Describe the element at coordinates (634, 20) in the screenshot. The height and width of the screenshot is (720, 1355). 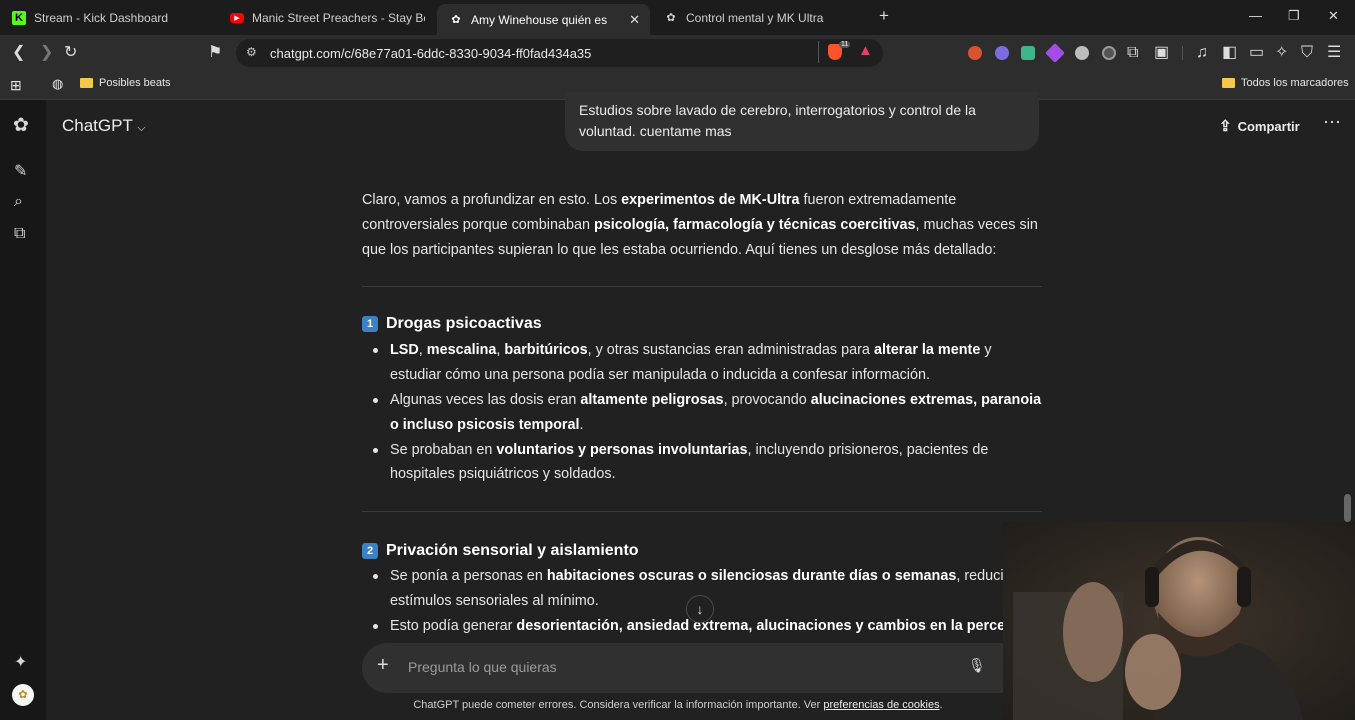
I see `close-tab-icon: ✕` at that location.